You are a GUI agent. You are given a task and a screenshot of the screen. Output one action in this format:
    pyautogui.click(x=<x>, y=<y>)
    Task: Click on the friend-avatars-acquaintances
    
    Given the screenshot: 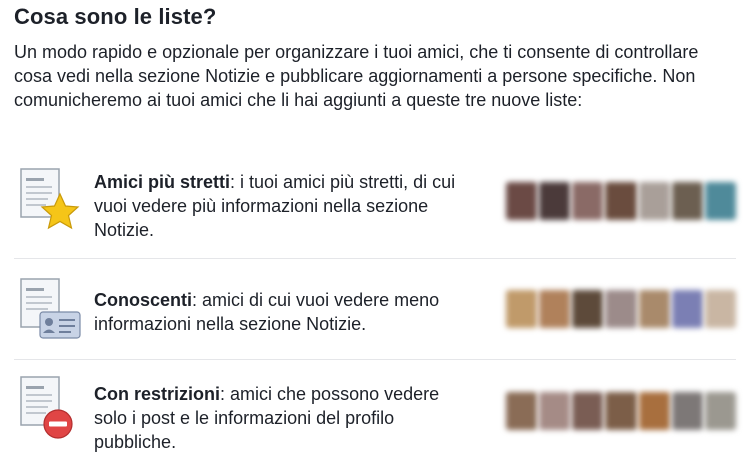 What is the action you would take?
    pyautogui.click(x=621, y=310)
    